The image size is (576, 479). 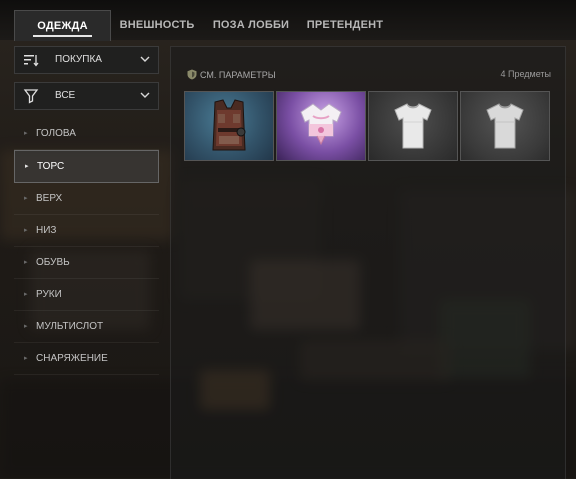 I want to click on category-label: РУКИ, so click(x=49, y=294).